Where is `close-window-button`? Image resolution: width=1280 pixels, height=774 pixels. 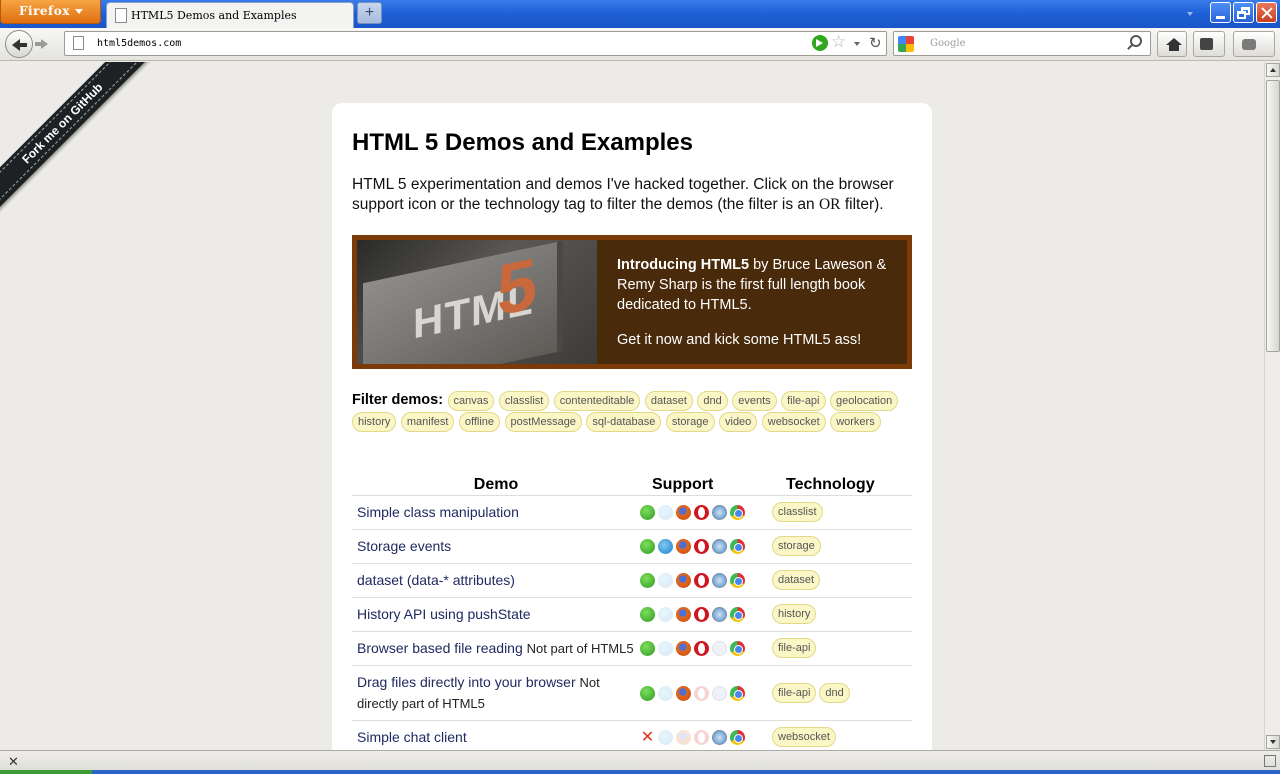 close-window-button is located at coordinates (1266, 12).